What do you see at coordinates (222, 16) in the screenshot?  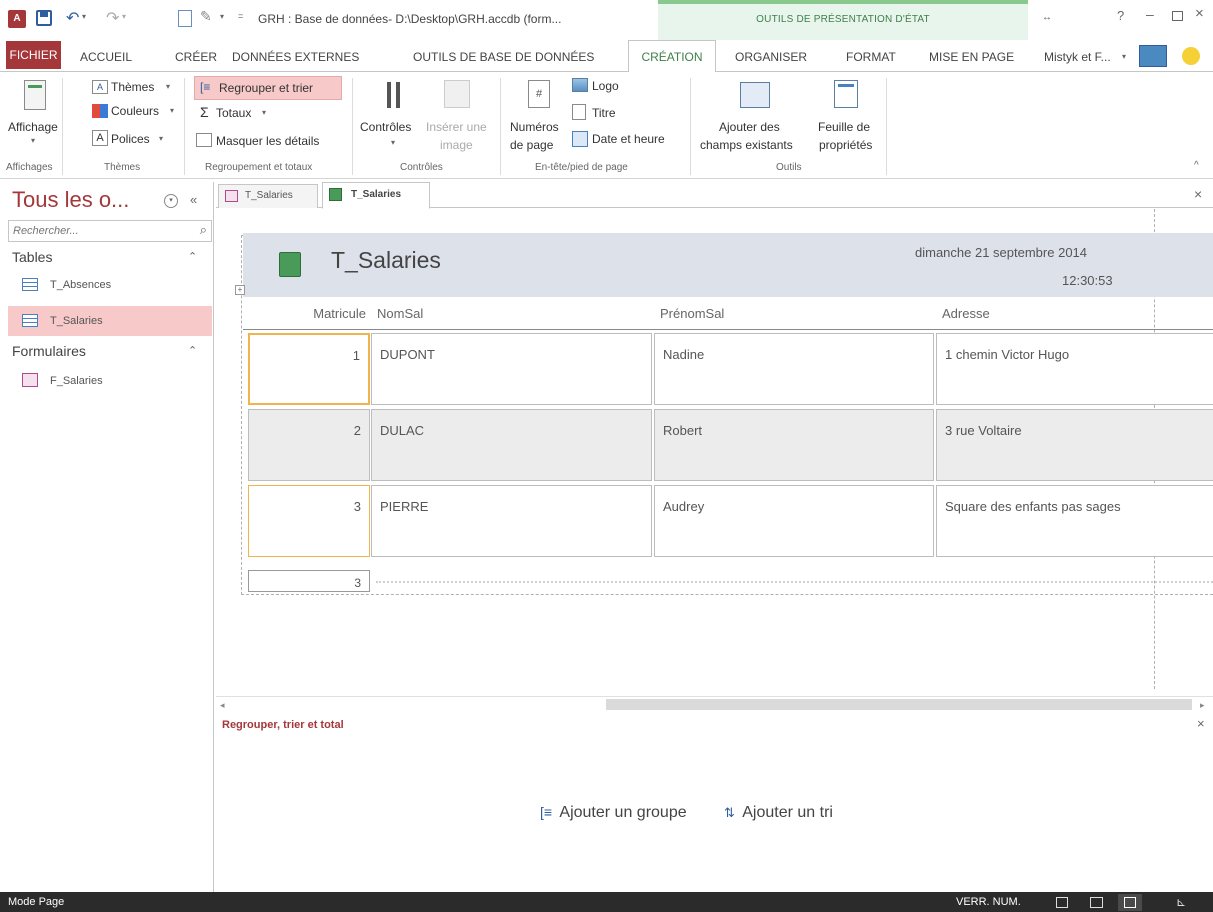 I see `format-dropdown-icon: ▾` at bounding box center [222, 16].